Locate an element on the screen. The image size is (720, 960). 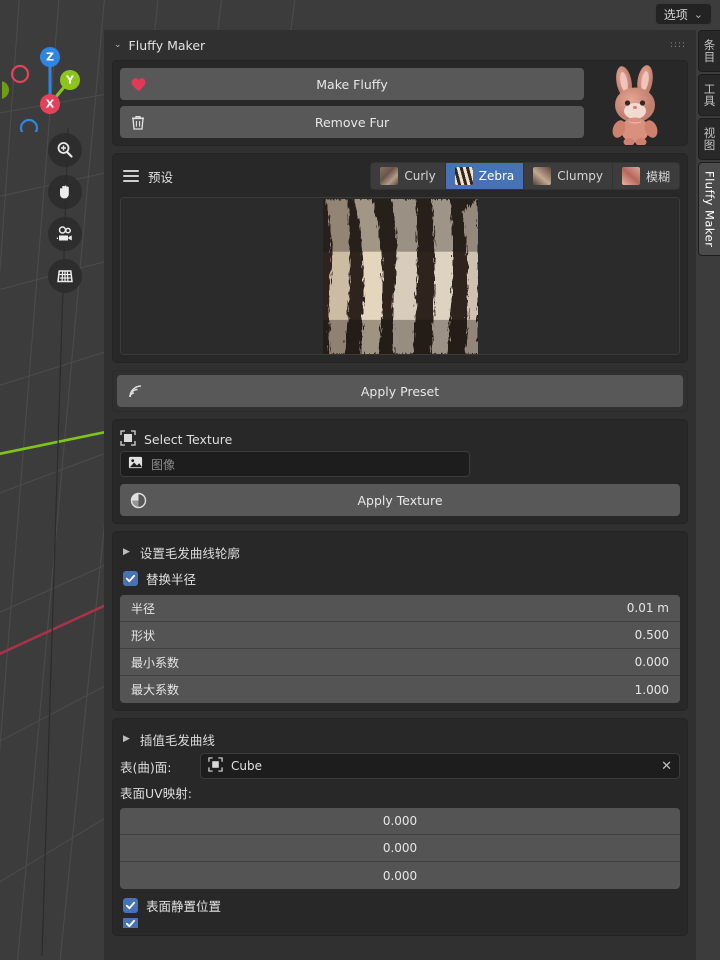
property-label: 最小系数 is located at coordinates (155, 662).